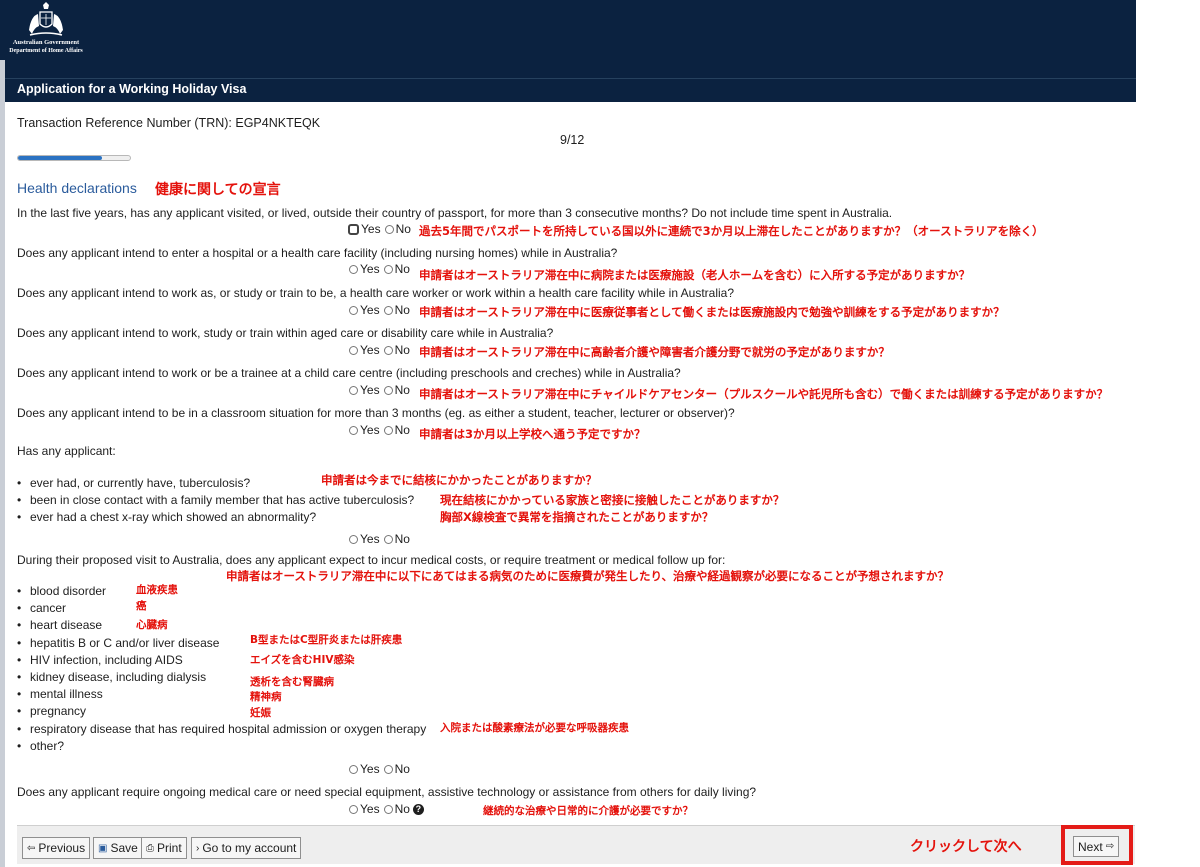 The image size is (1200, 867). I want to click on section-title-jp-annotation: 健康に関しての宣言, so click(218, 190).